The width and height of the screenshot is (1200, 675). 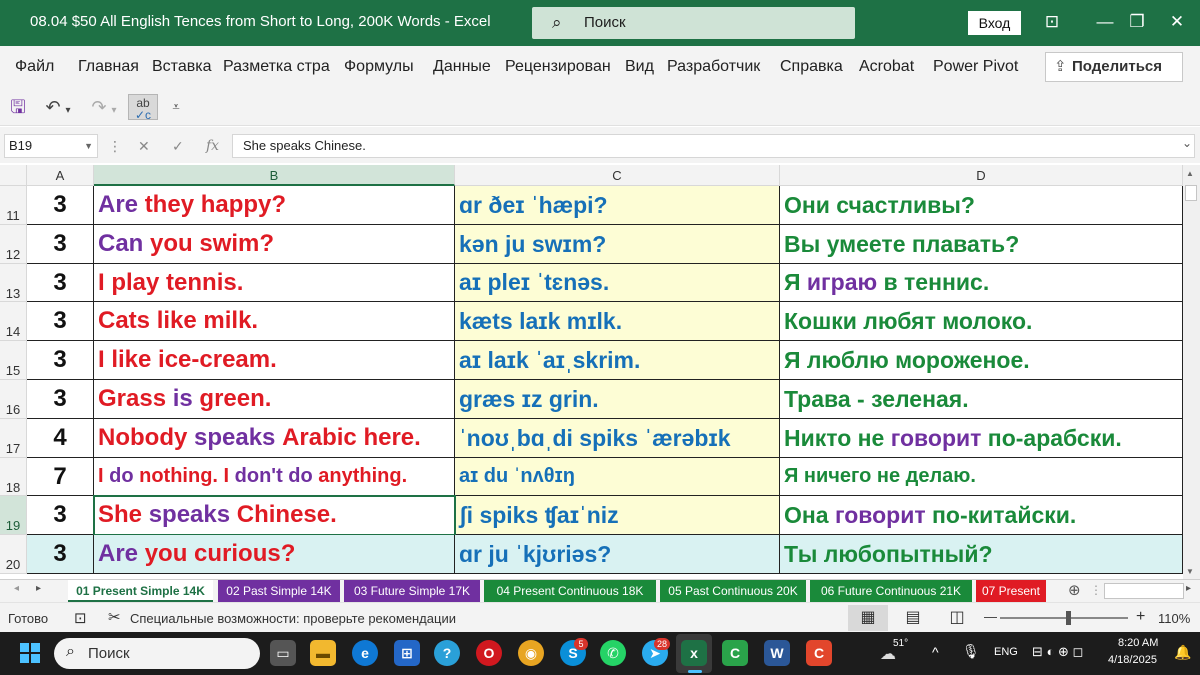 What do you see at coordinates (447, 653) in the screenshot?
I see `help-icon: ?` at bounding box center [447, 653].